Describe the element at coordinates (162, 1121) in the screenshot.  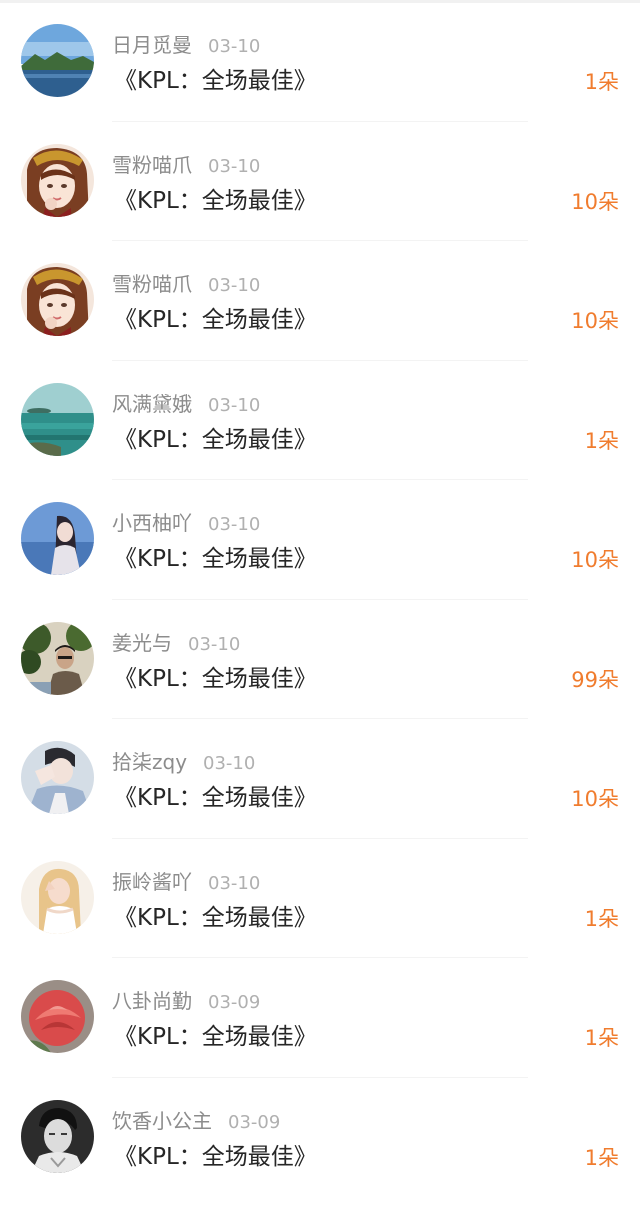
I see `sender-name: 饮香小公主` at that location.